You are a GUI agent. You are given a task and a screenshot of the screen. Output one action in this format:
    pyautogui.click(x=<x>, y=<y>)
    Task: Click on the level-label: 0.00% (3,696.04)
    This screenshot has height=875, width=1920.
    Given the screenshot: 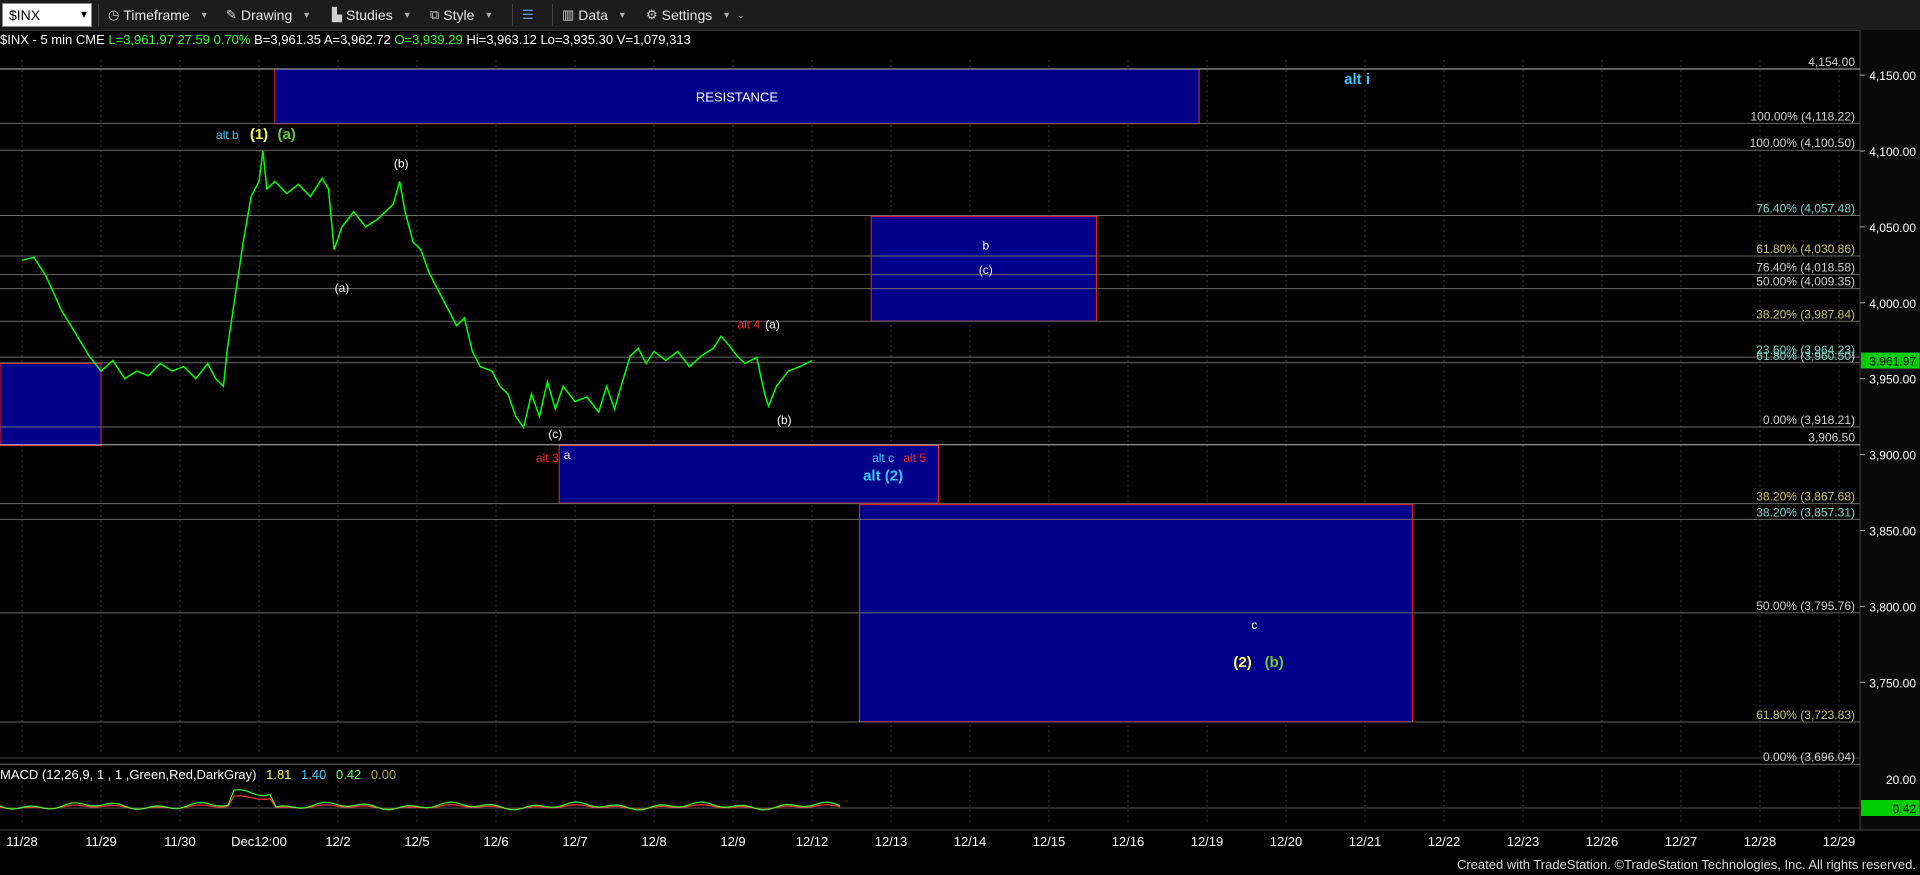 What is the action you would take?
    pyautogui.click(x=1809, y=757)
    